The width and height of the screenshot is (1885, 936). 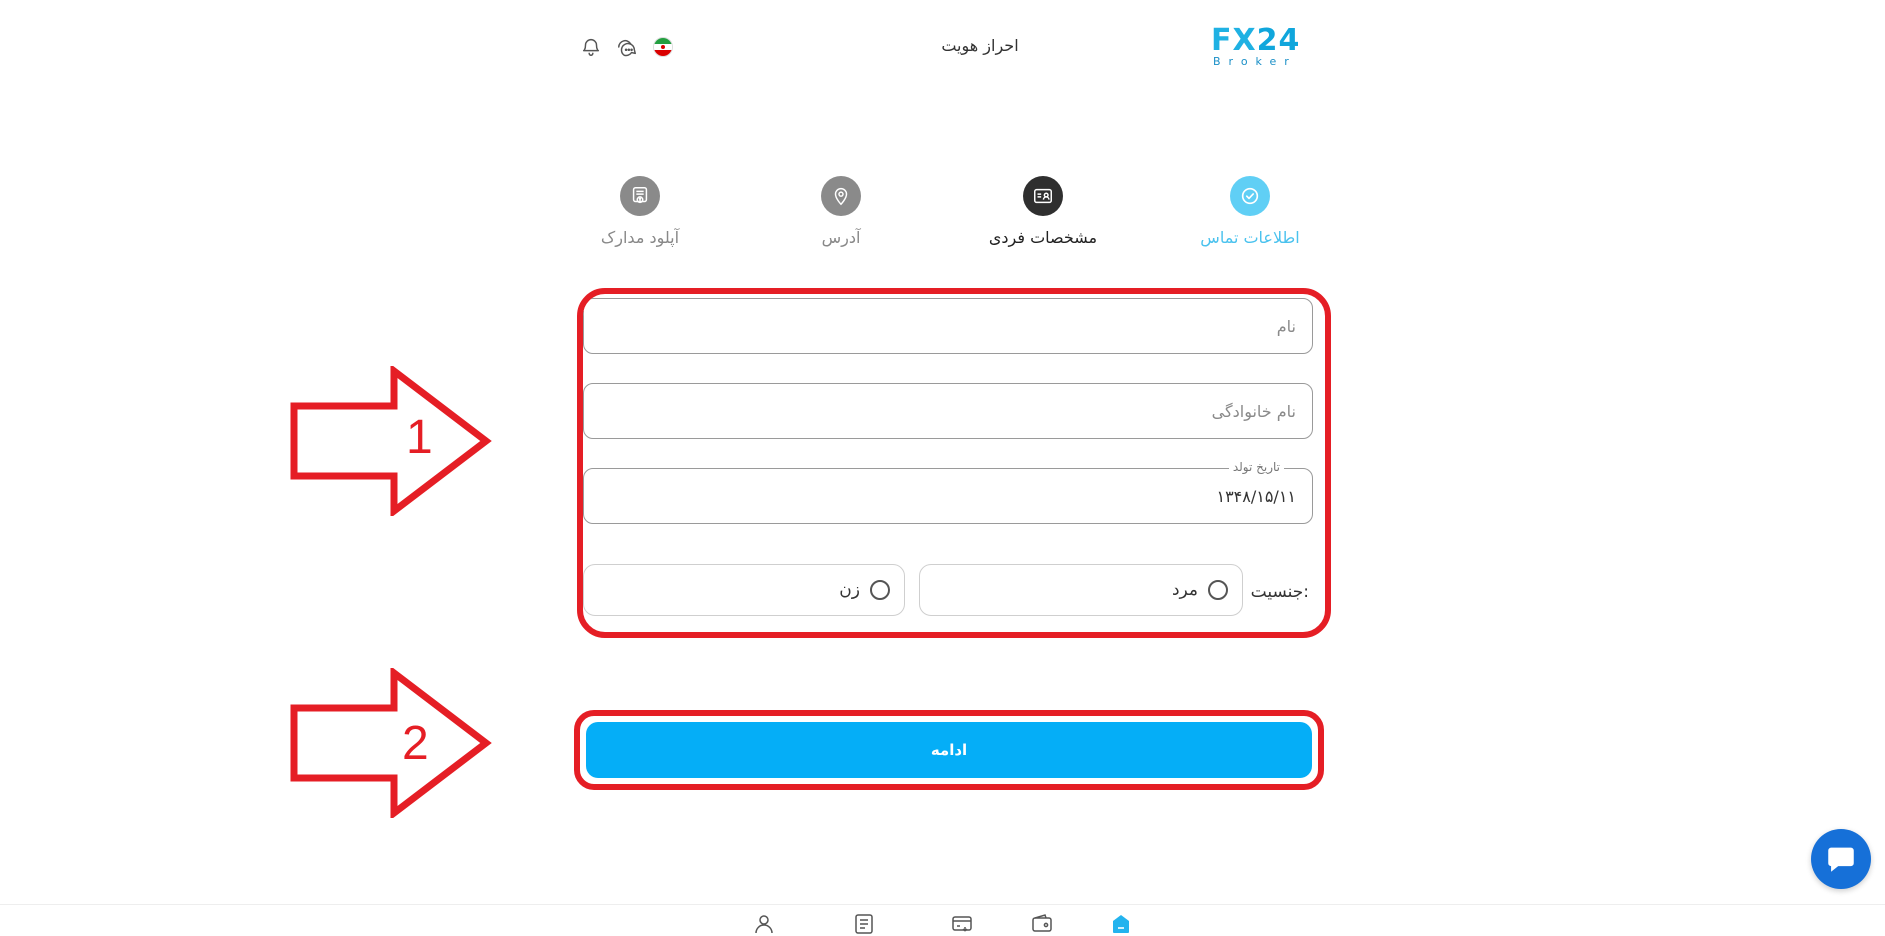 What do you see at coordinates (980, 45) in the screenshot?
I see `page-title: احراز هویت` at bounding box center [980, 45].